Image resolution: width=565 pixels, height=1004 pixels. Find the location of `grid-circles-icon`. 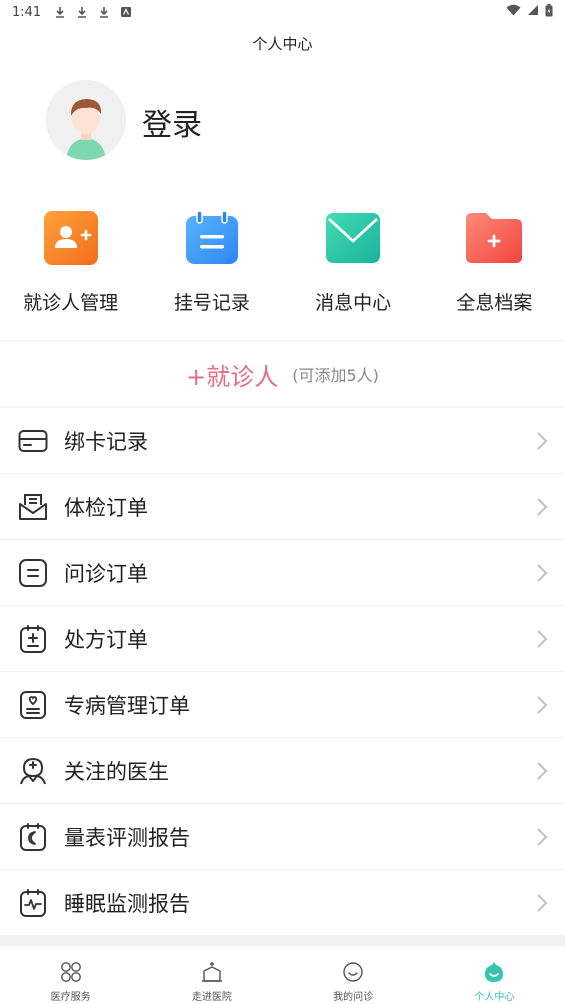

grid-circles-icon is located at coordinates (71, 972).